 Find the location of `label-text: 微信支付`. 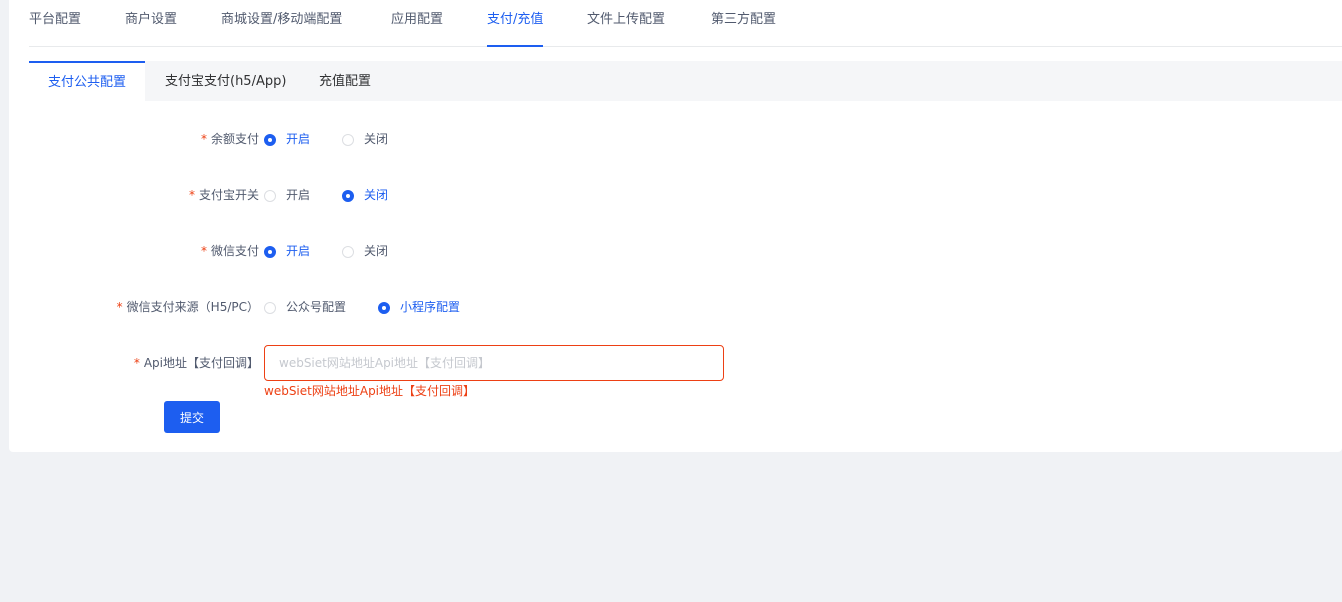

label-text: 微信支付 is located at coordinates (234, 251).